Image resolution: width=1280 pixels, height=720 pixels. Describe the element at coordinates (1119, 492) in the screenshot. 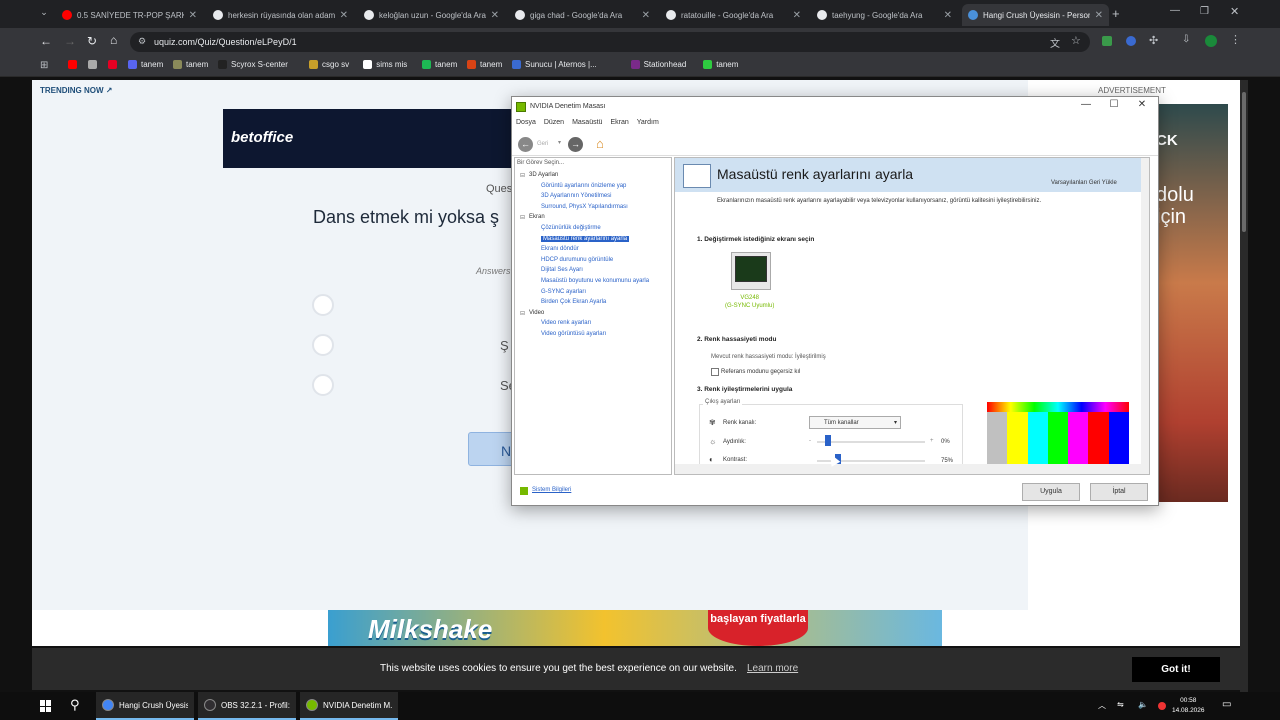

I see `cancel-button: İptal` at that location.